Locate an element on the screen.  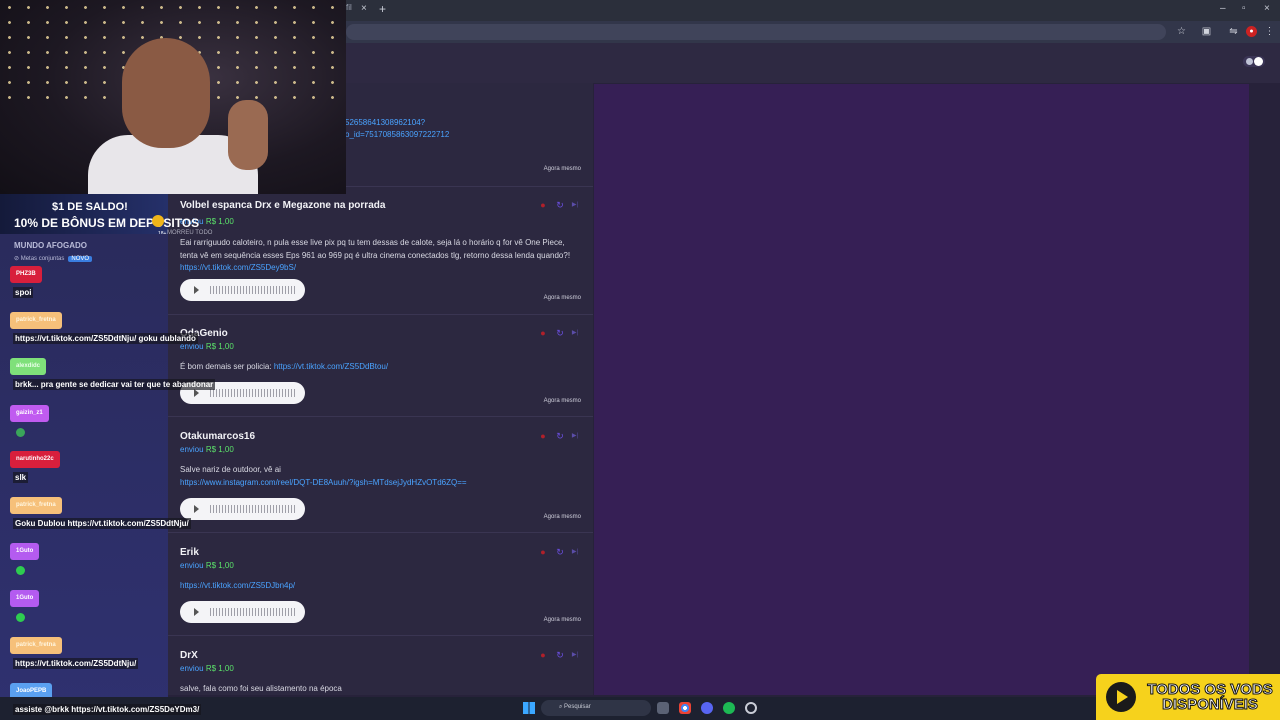
new-badge: NOVO is located at coordinates (80, 259).